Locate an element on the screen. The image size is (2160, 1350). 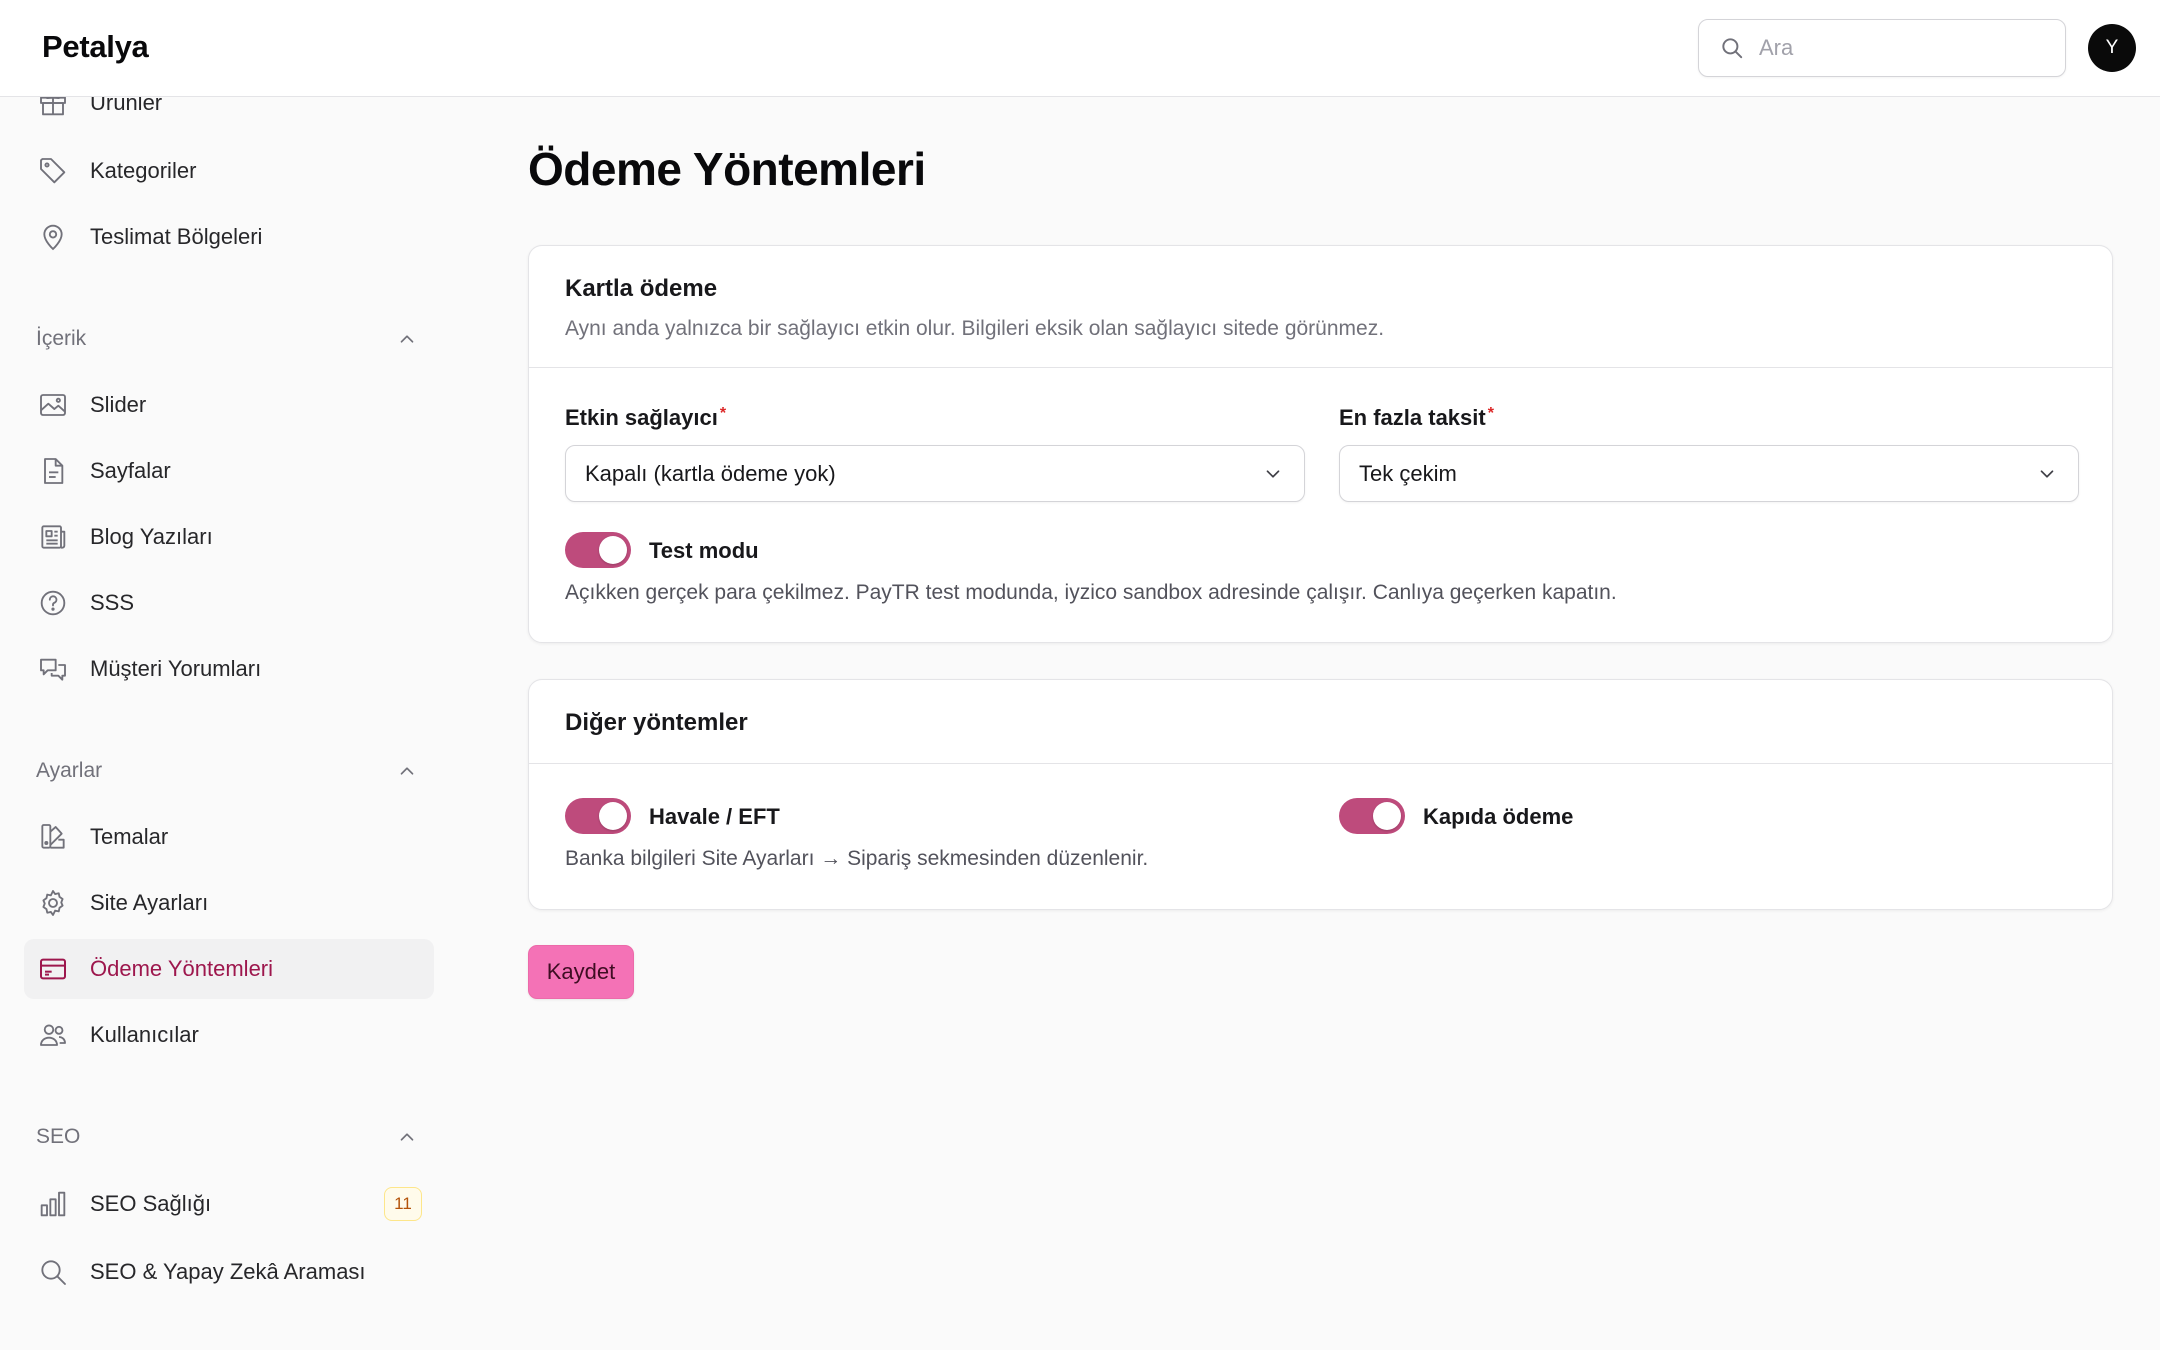
user-avatar: Y is located at coordinates (2112, 48).